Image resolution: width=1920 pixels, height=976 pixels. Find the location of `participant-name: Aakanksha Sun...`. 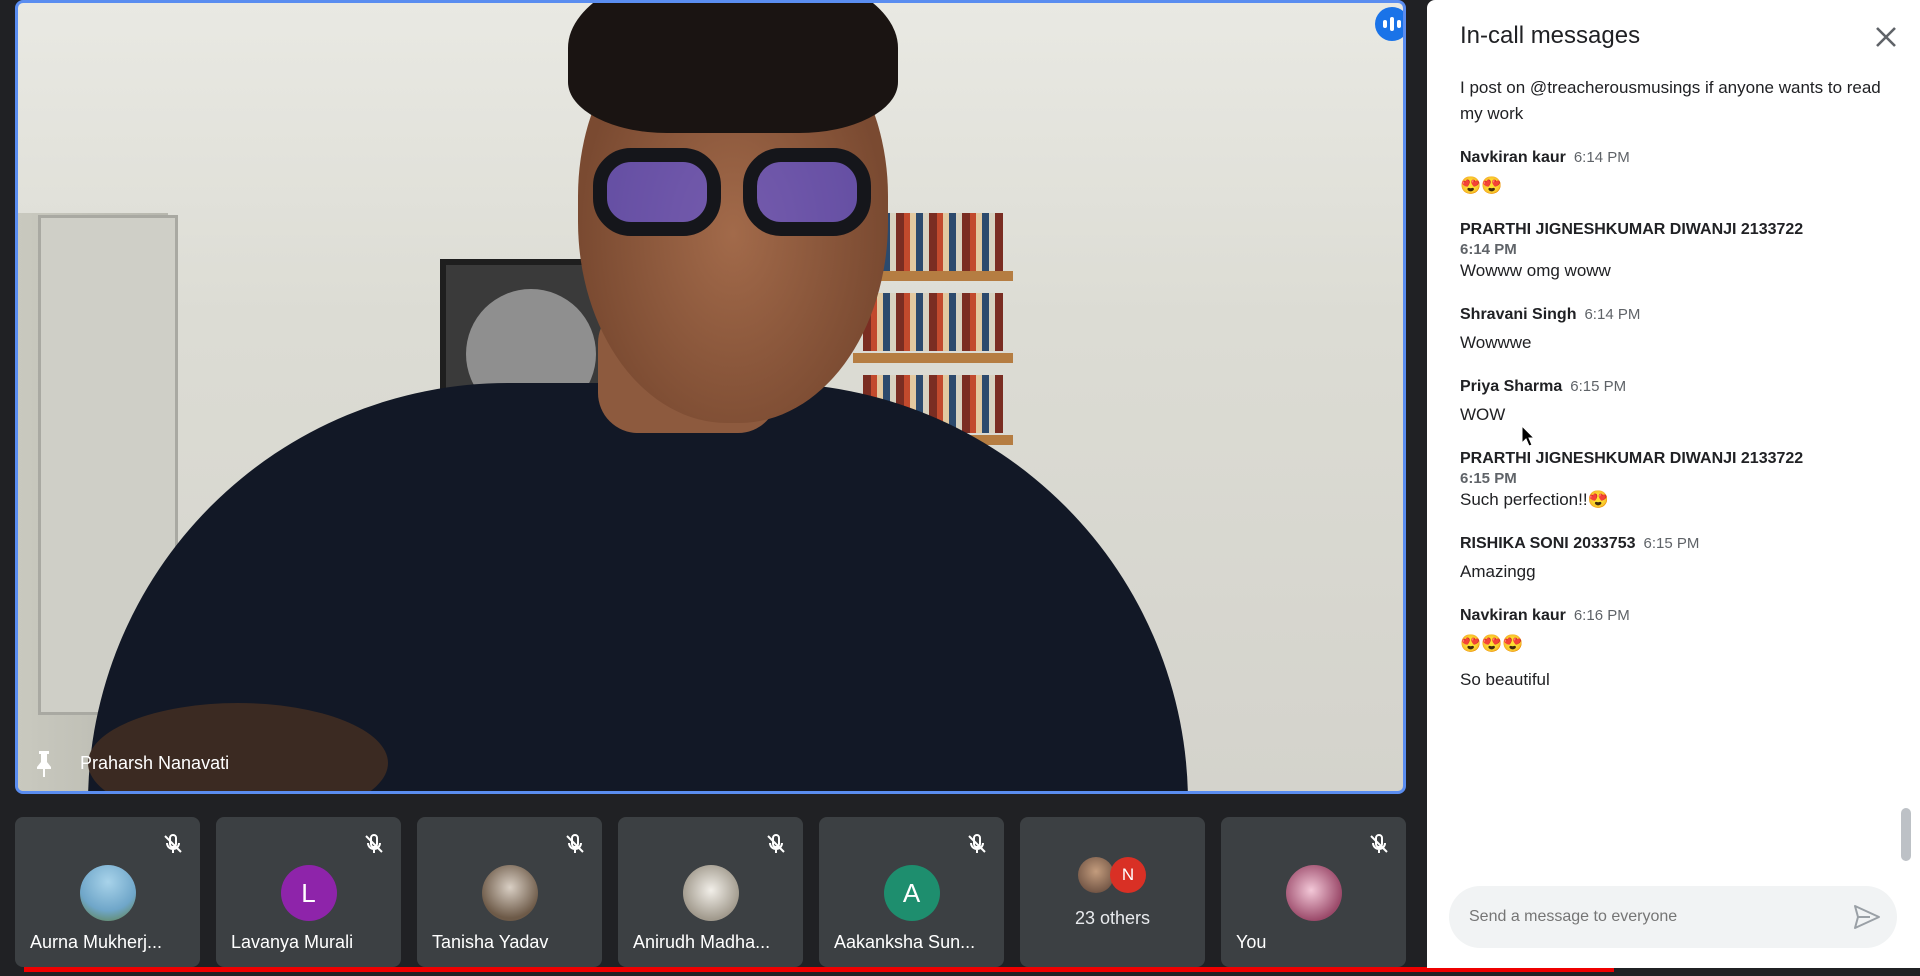

participant-name: Aakanksha Sun... is located at coordinates (905, 942).